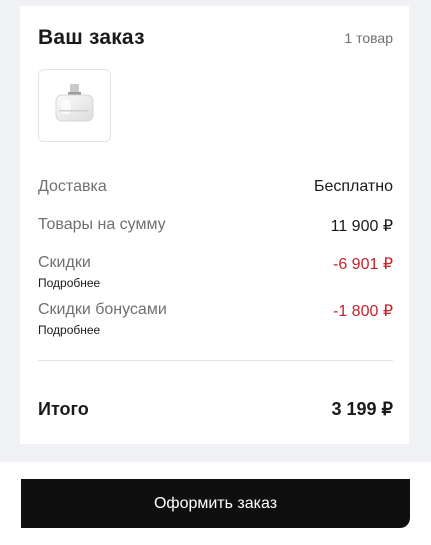 The image size is (431, 545). Describe the element at coordinates (63, 409) in the screenshot. I see `total-label: Итого` at that location.